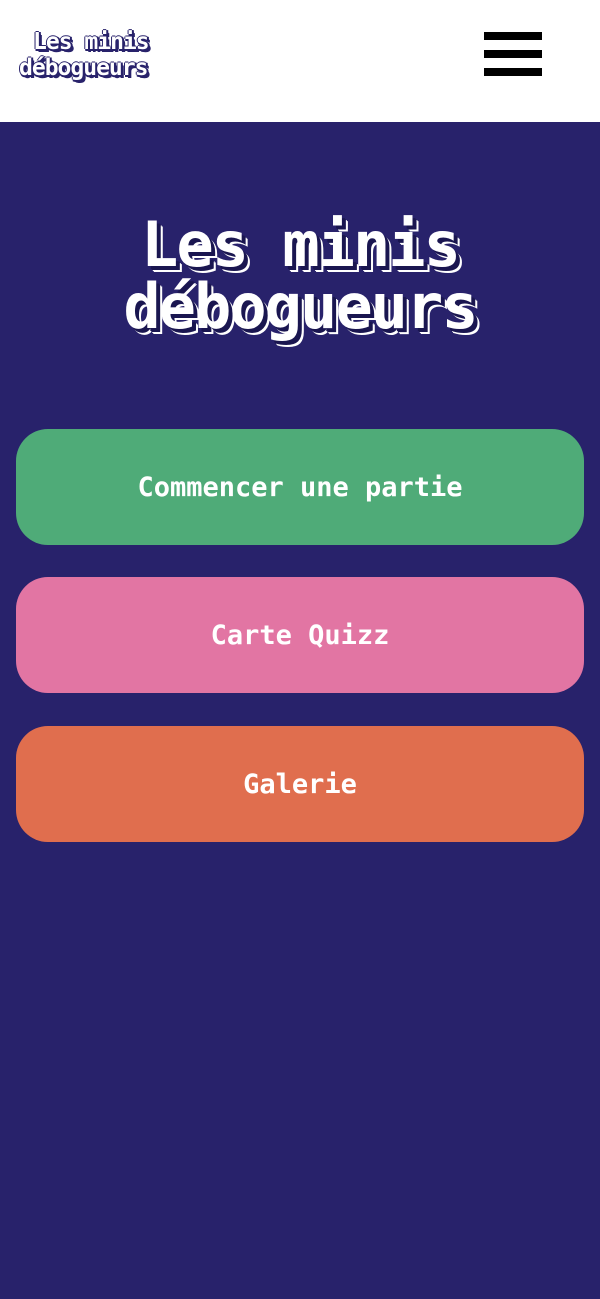 Image resolution: width=600 pixels, height=1299 pixels. I want to click on gallery-label: Galerie, so click(300, 784).